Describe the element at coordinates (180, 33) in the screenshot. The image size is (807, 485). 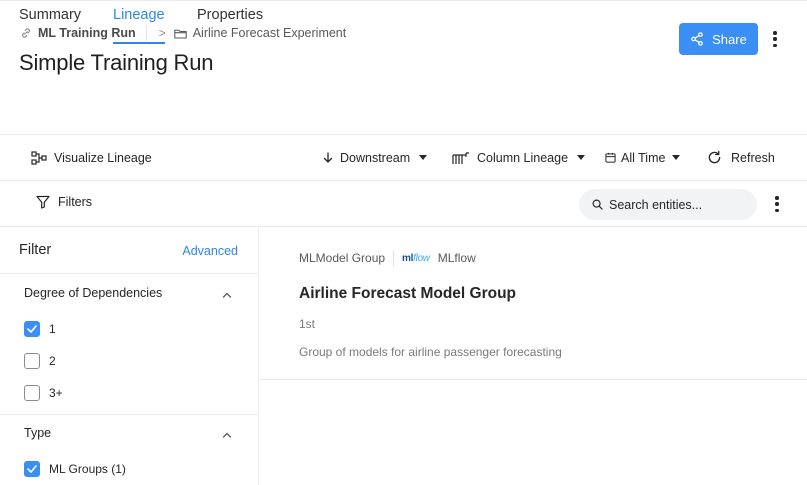
I see `folder-icon` at that location.